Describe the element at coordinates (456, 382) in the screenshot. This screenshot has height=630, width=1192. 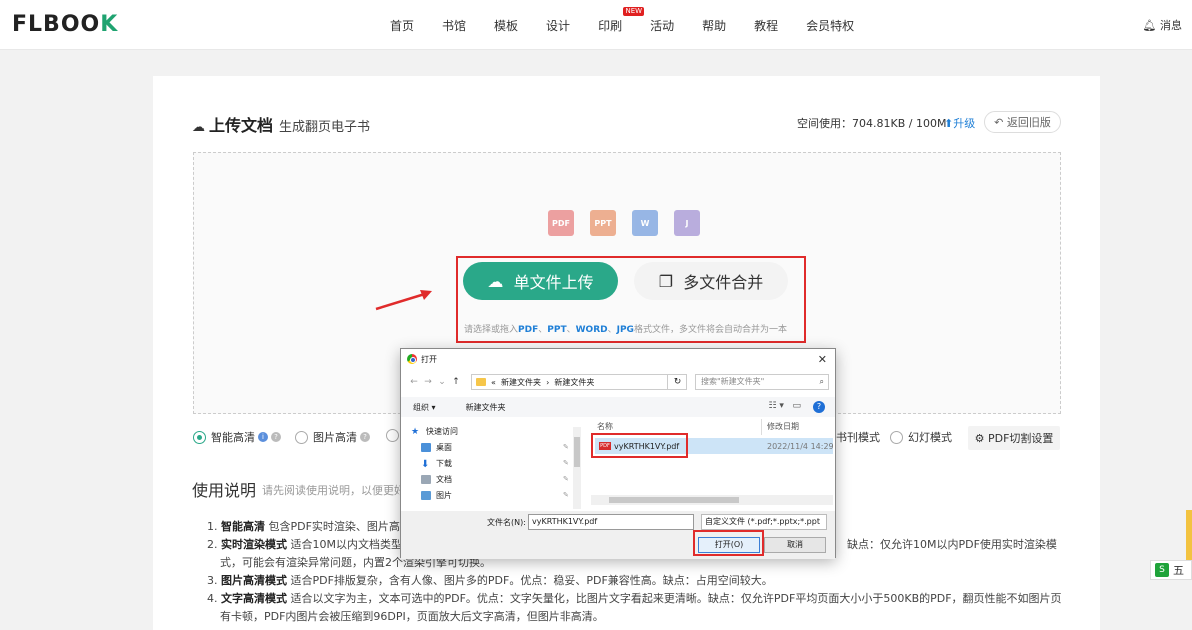
I see `up-arrow-icon: ↑` at that location.